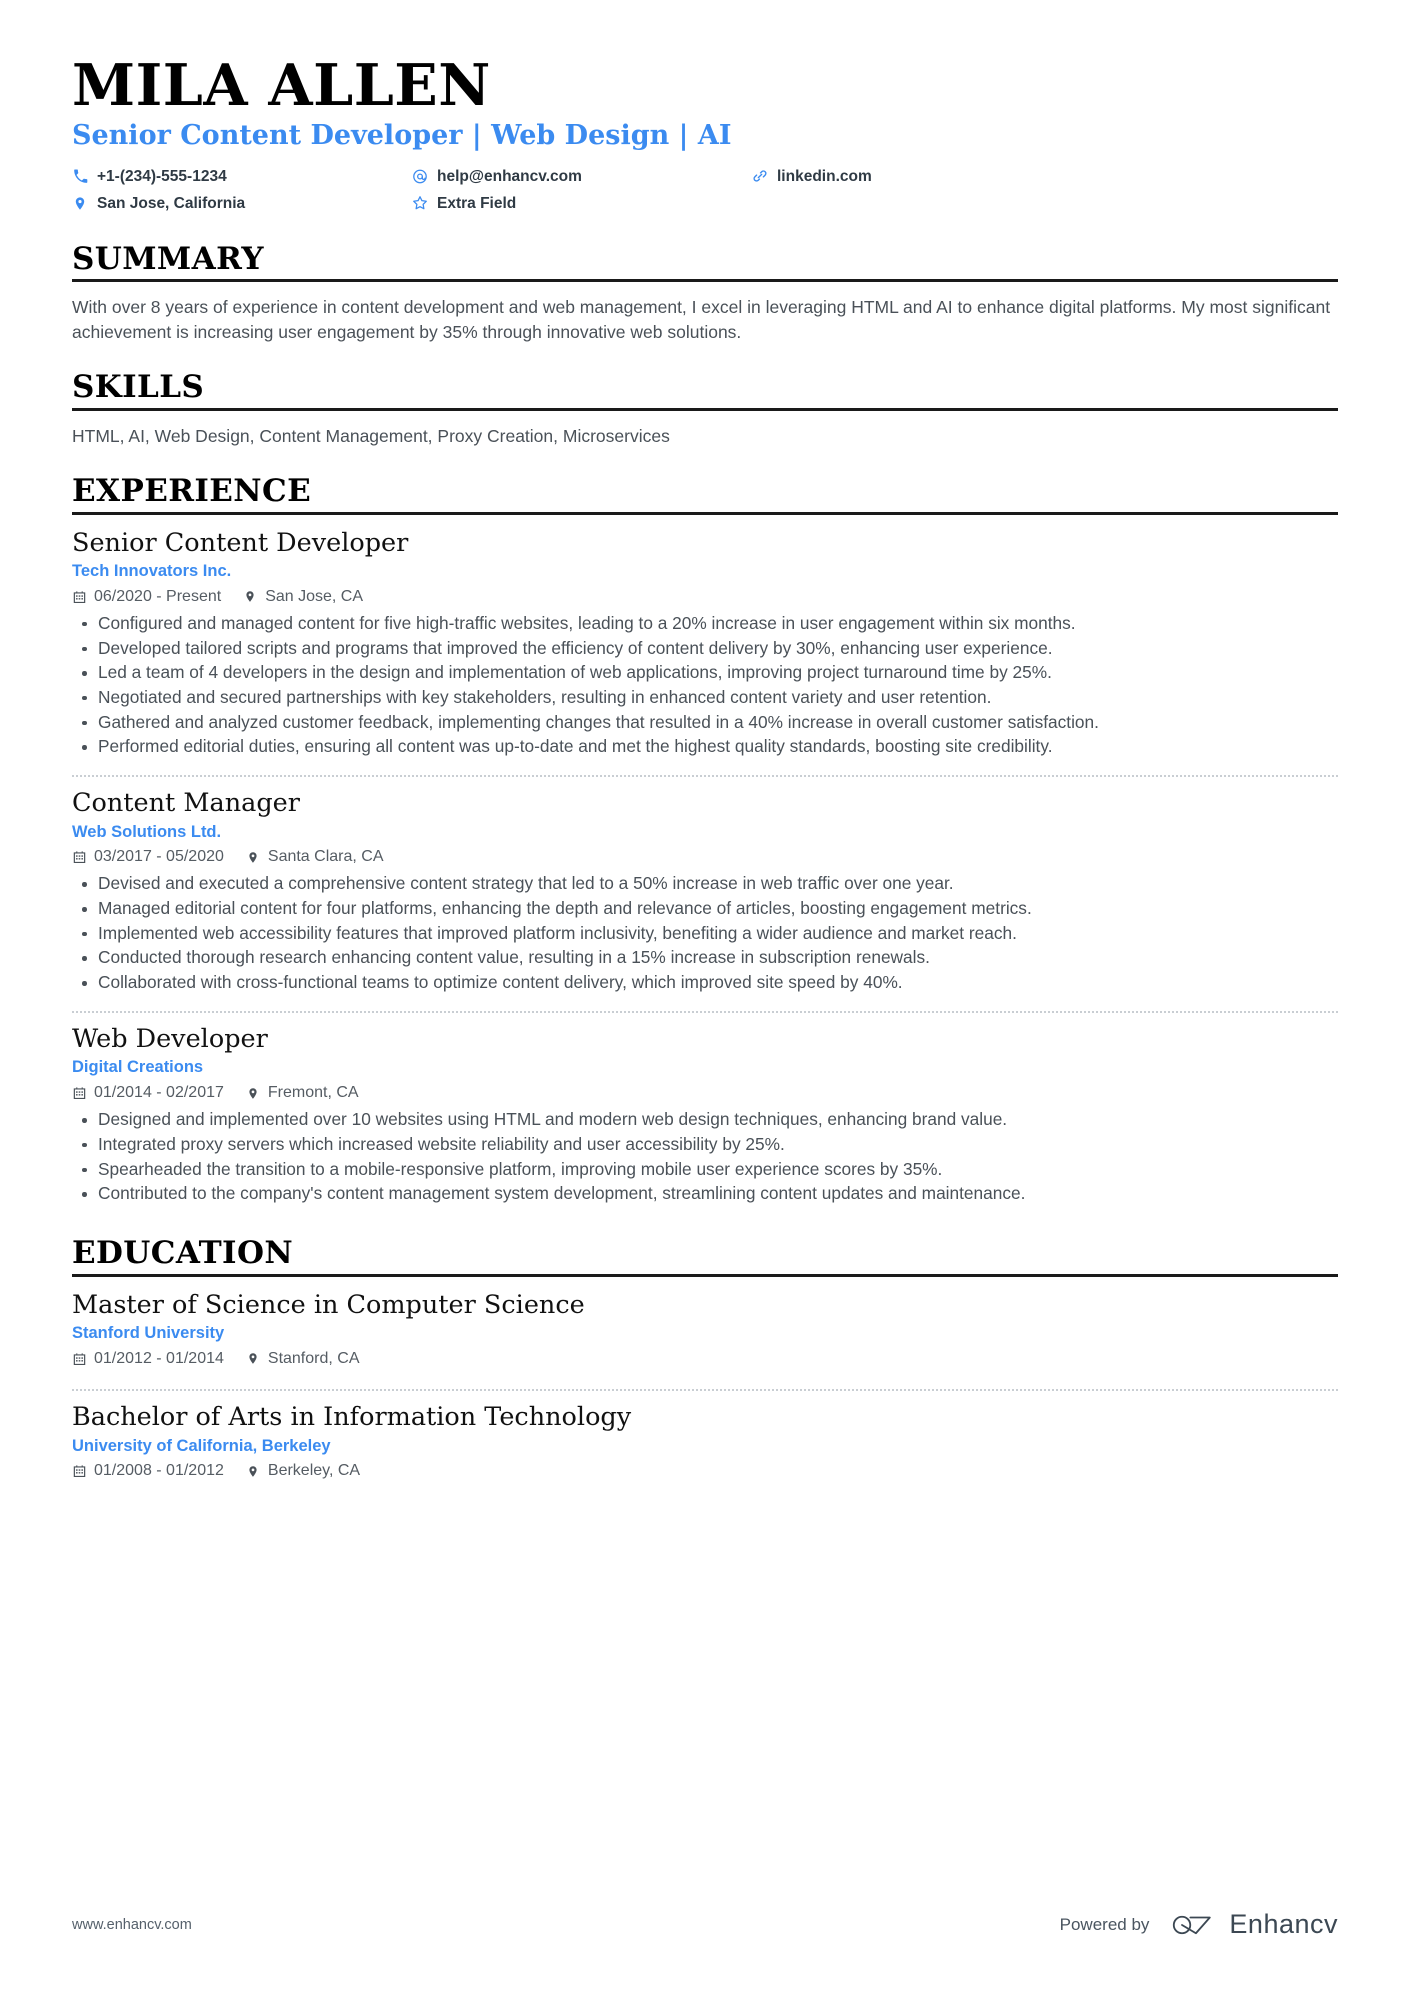 The width and height of the screenshot is (1410, 1995). I want to click on degree-title: Master of Science in Computer Science, so click(328, 1304).